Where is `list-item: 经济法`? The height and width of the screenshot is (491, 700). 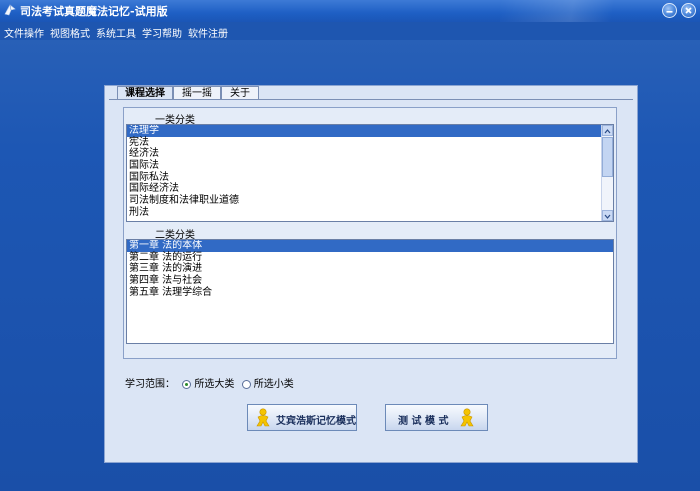 list-item: 经济法 is located at coordinates (370, 154).